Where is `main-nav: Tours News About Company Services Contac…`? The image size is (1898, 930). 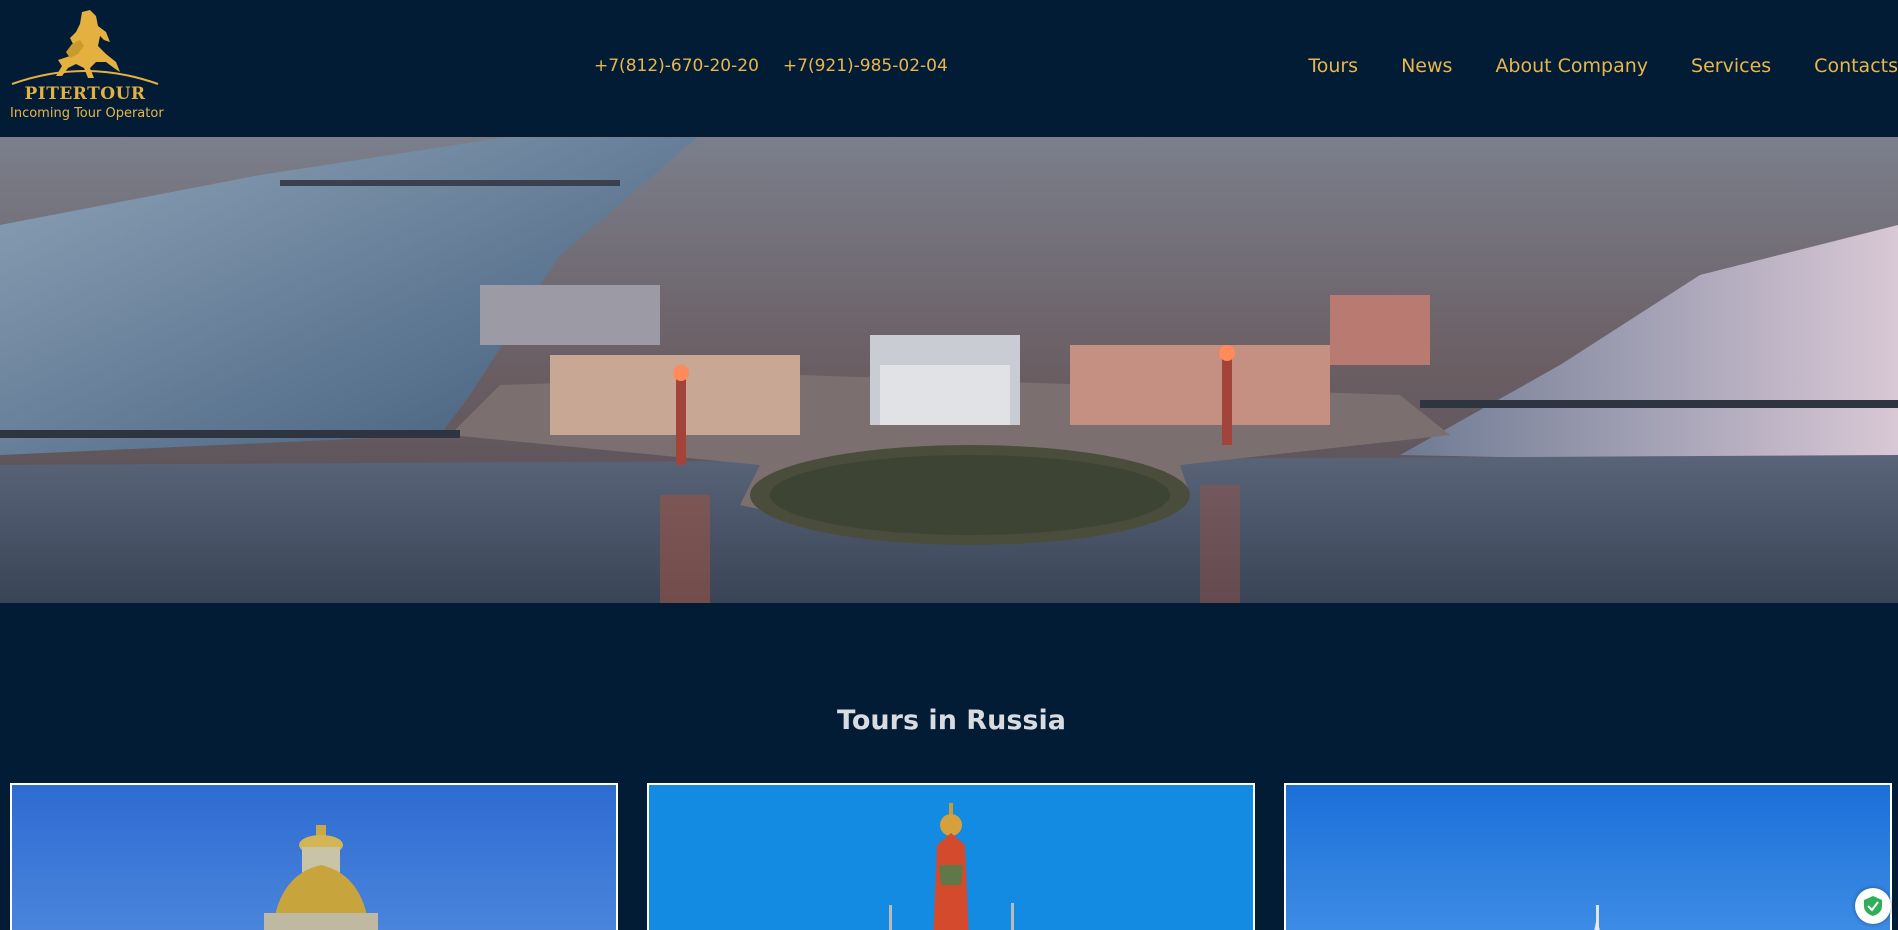
main-nav: Tours News About Company Services Contac… is located at coordinates (1581, 66).